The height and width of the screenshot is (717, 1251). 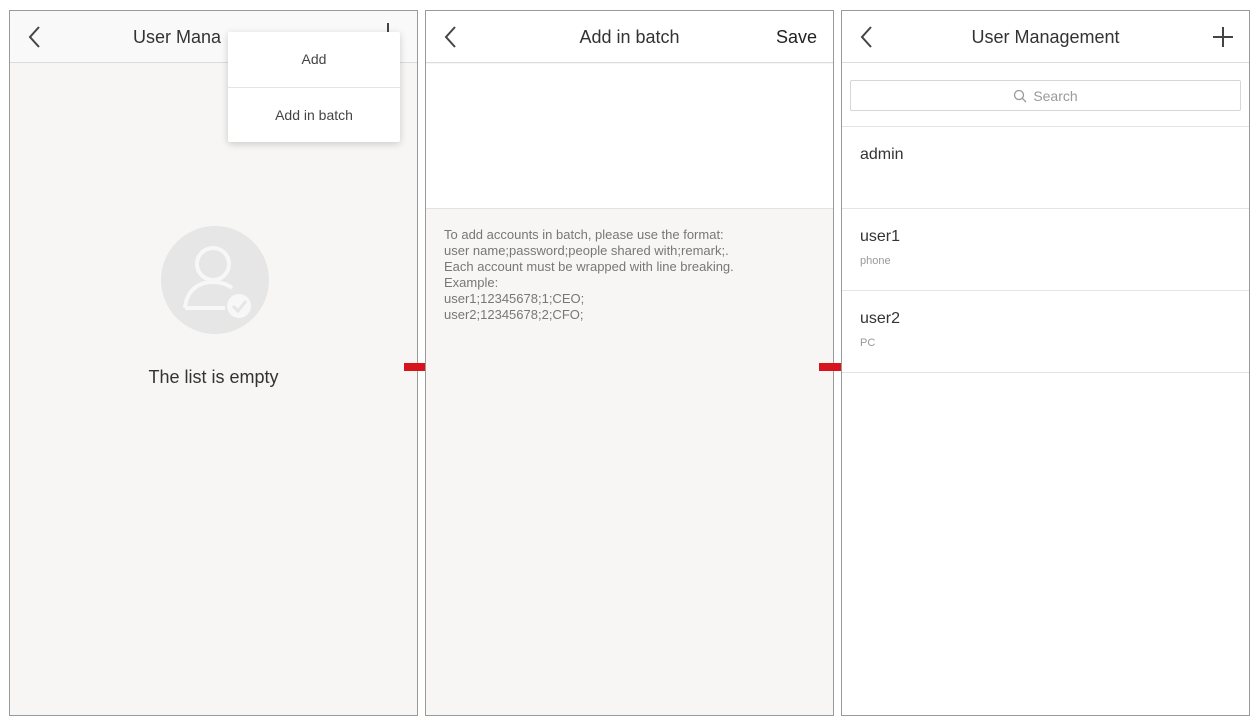 I want to click on back-chevron-icon, so click(x=35, y=37).